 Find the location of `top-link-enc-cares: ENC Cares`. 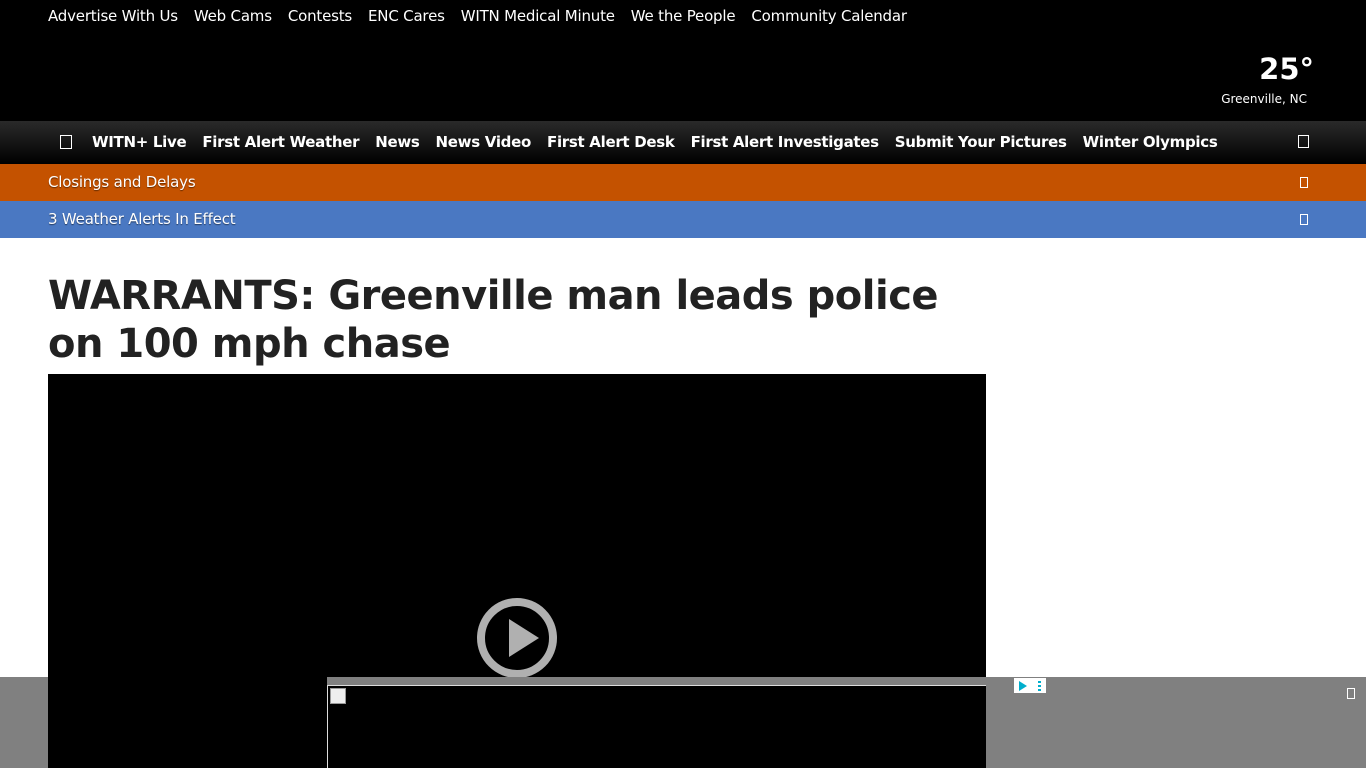

top-link-enc-cares: ENC Cares is located at coordinates (406, 16).